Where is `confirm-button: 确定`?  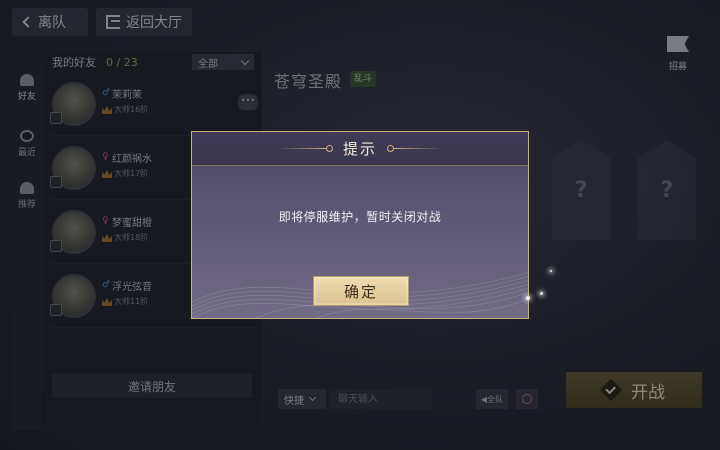 confirm-button: 确定 is located at coordinates (361, 291).